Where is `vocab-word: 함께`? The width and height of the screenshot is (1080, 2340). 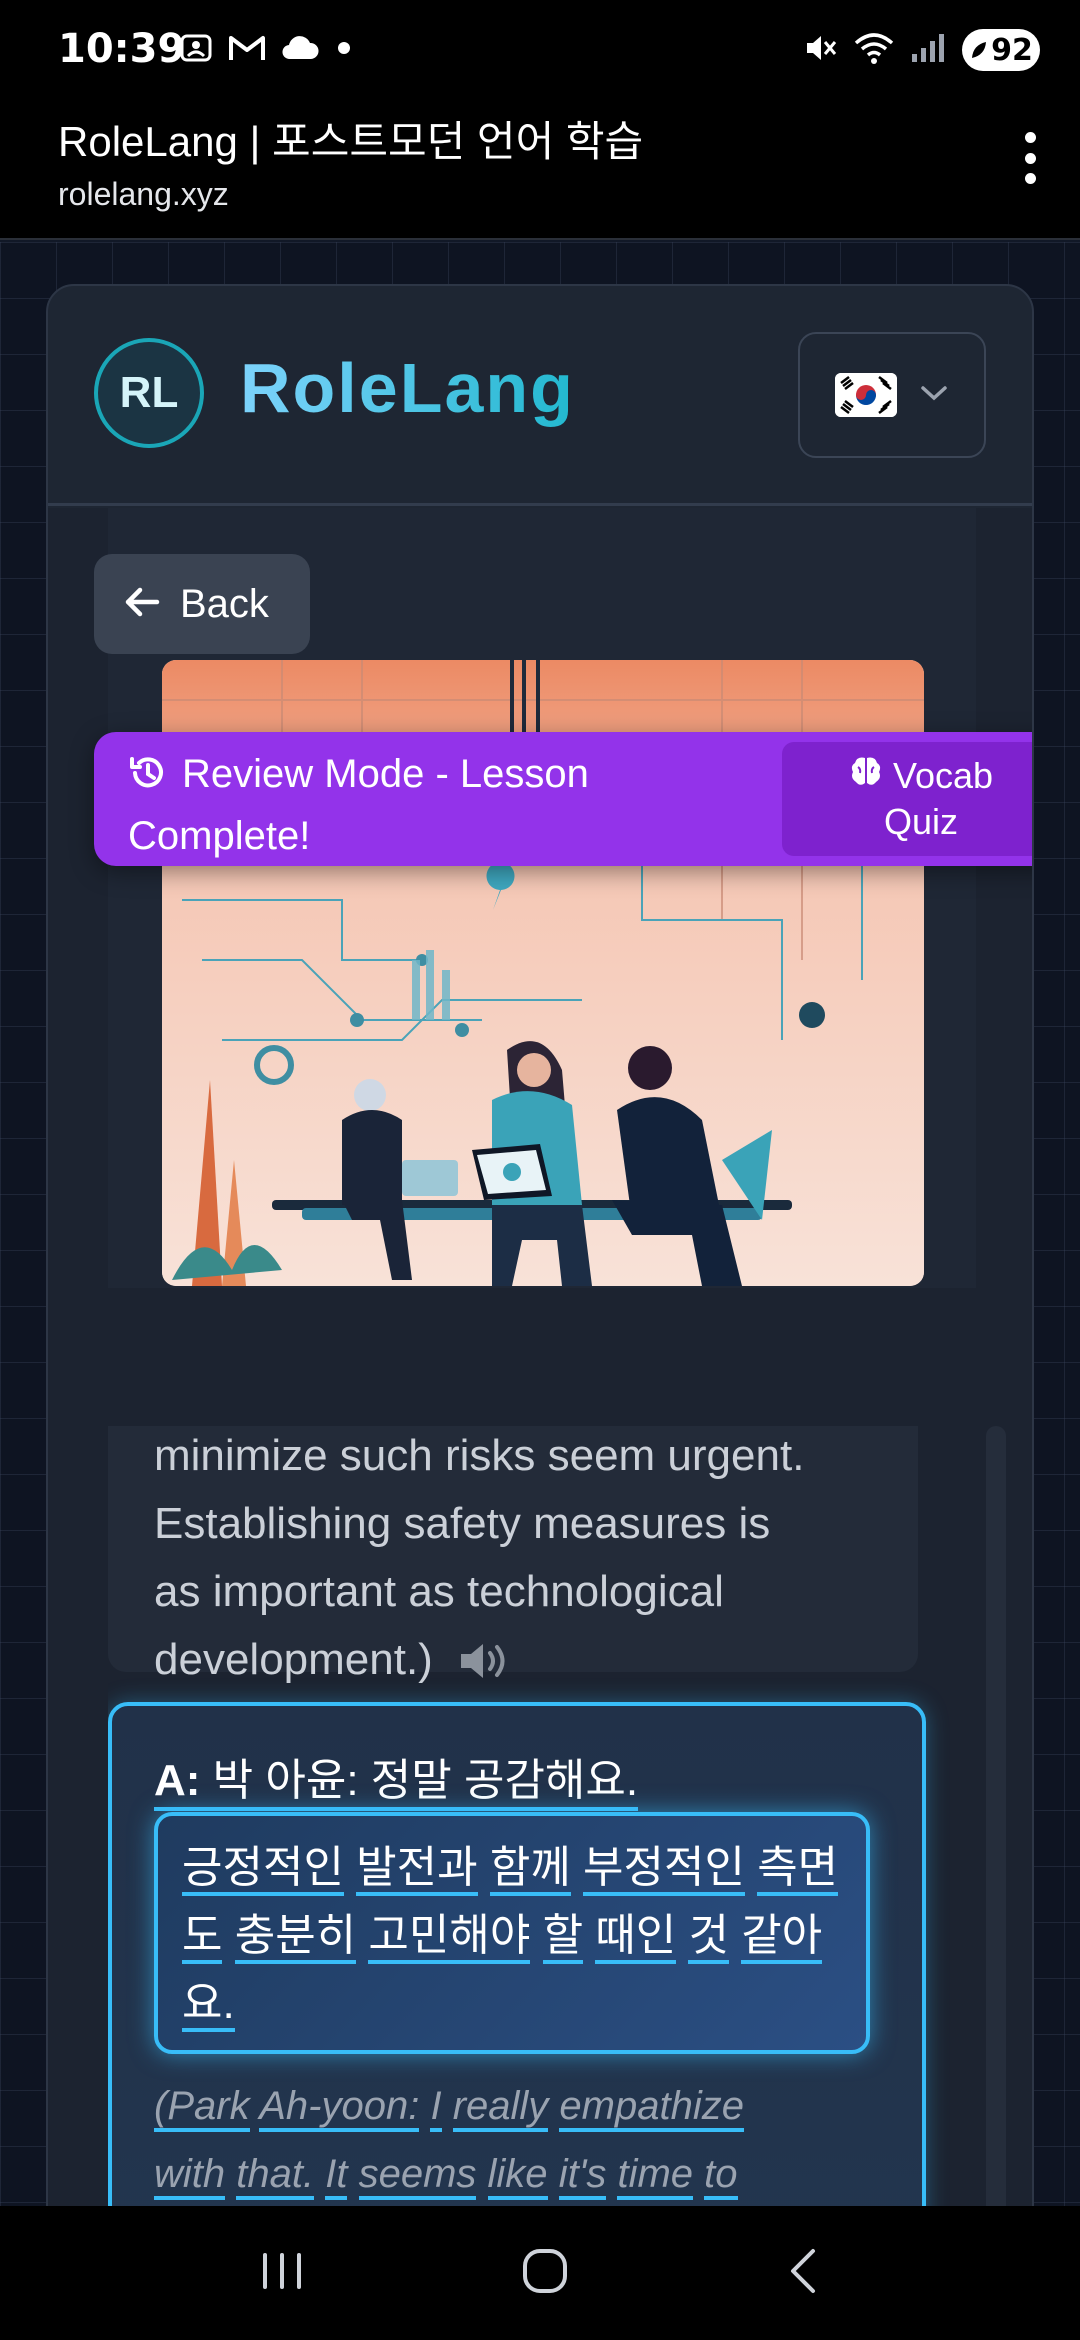
vocab-word: 함께 is located at coordinates (530, 1869).